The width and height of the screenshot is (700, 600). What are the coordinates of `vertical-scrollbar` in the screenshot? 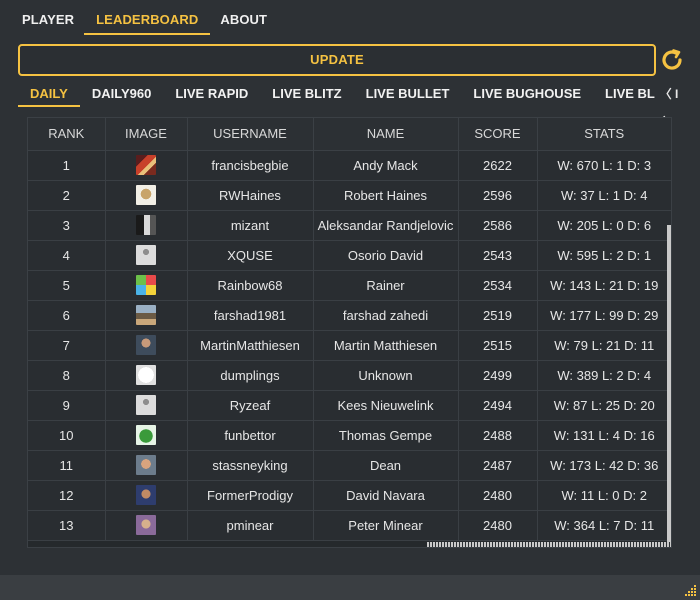 It's located at (669, 384).